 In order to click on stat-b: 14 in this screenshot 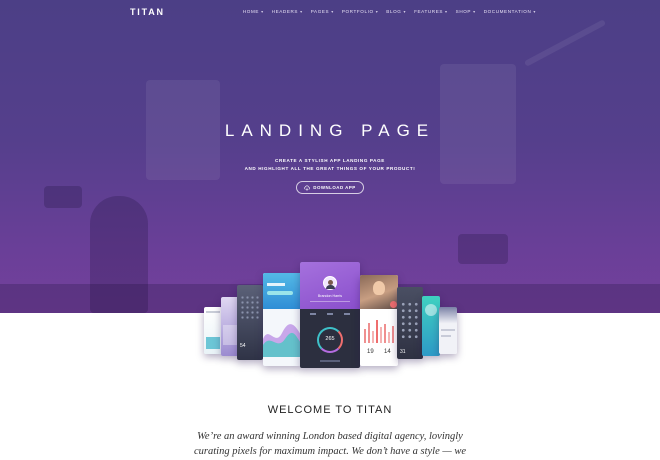, I will do `click(387, 352)`.